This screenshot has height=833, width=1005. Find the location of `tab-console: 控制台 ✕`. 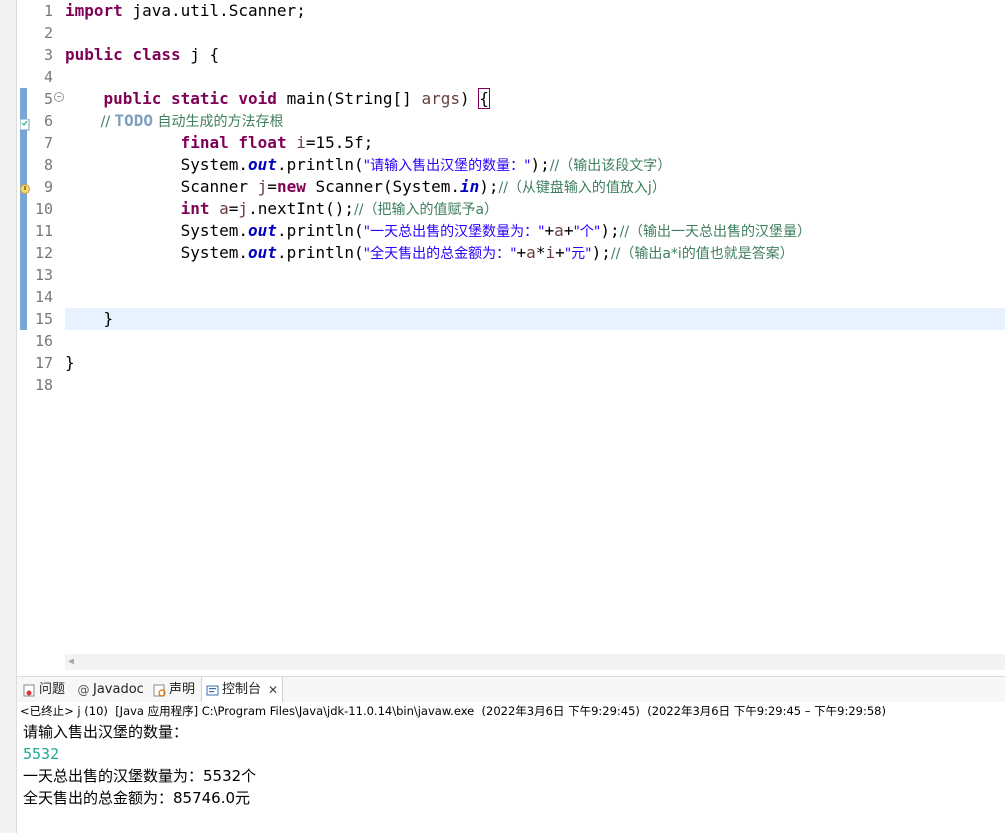

tab-console: 控制台 ✕ is located at coordinates (242, 690).